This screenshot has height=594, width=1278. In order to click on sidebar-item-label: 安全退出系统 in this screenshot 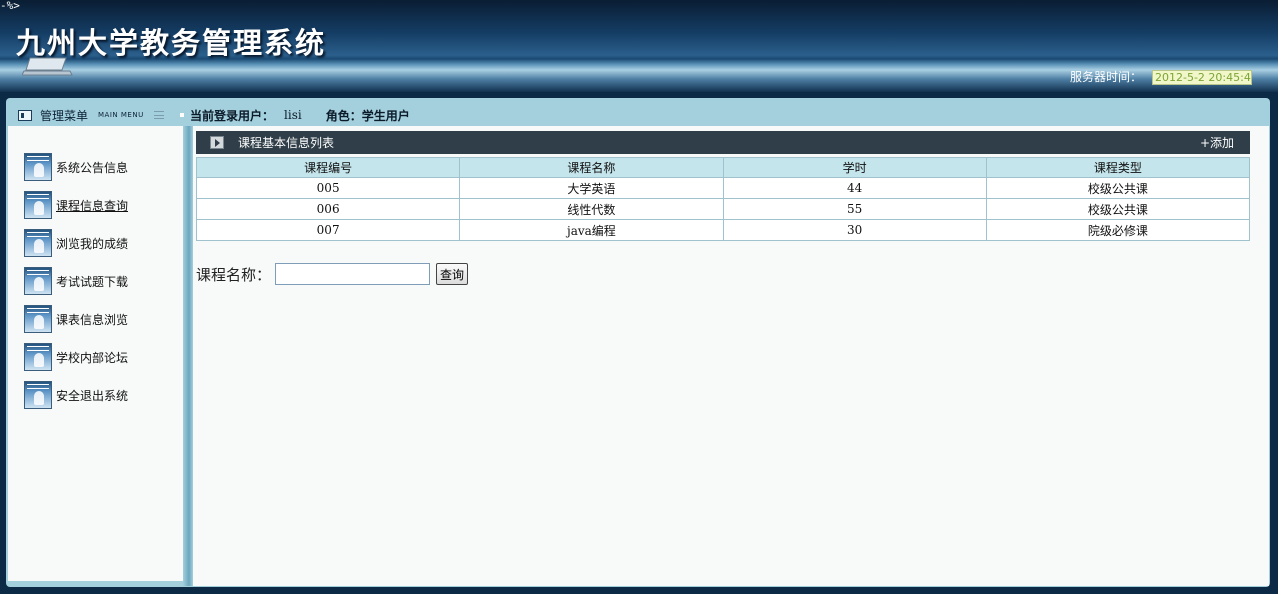, I will do `click(92, 395)`.